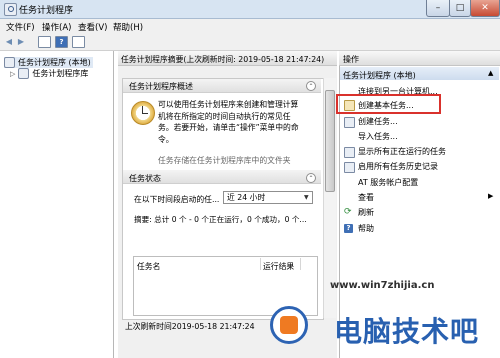  What do you see at coordinates (402, 151) in the screenshot?
I see `action-show-running-tasks: 显示所有正在运行的任务` at bounding box center [402, 151].